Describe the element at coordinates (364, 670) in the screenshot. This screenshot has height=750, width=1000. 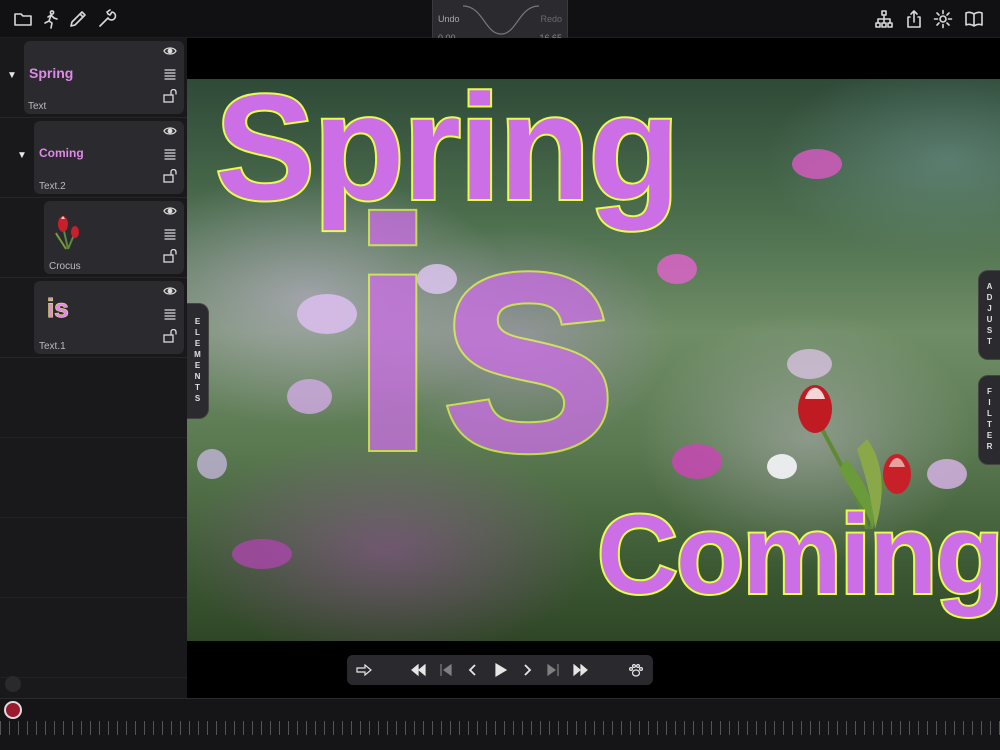
I see `arrow-right-icon` at that location.